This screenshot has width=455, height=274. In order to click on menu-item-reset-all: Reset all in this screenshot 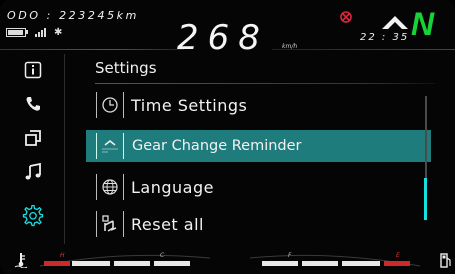, I will do `click(258, 224)`.